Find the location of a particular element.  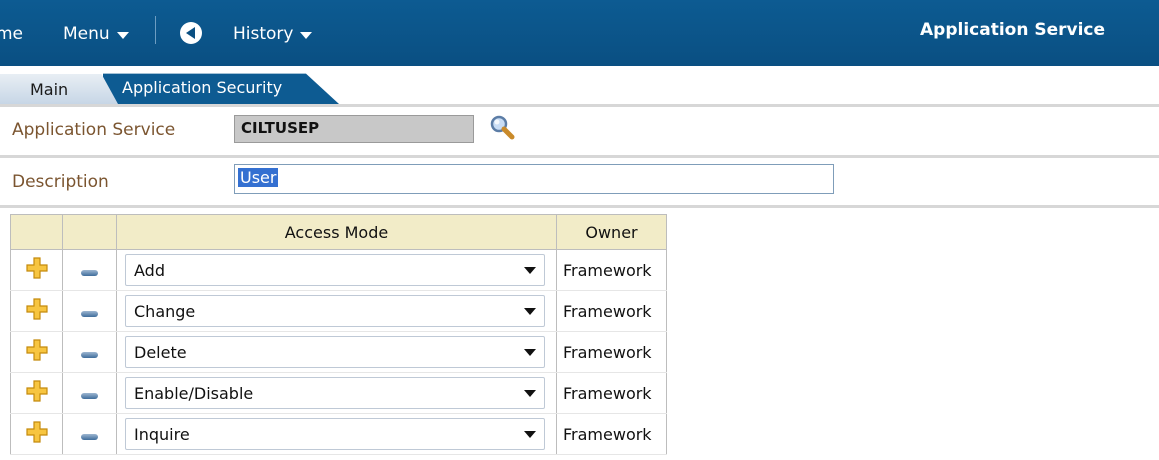

description-value: User is located at coordinates (258, 177).